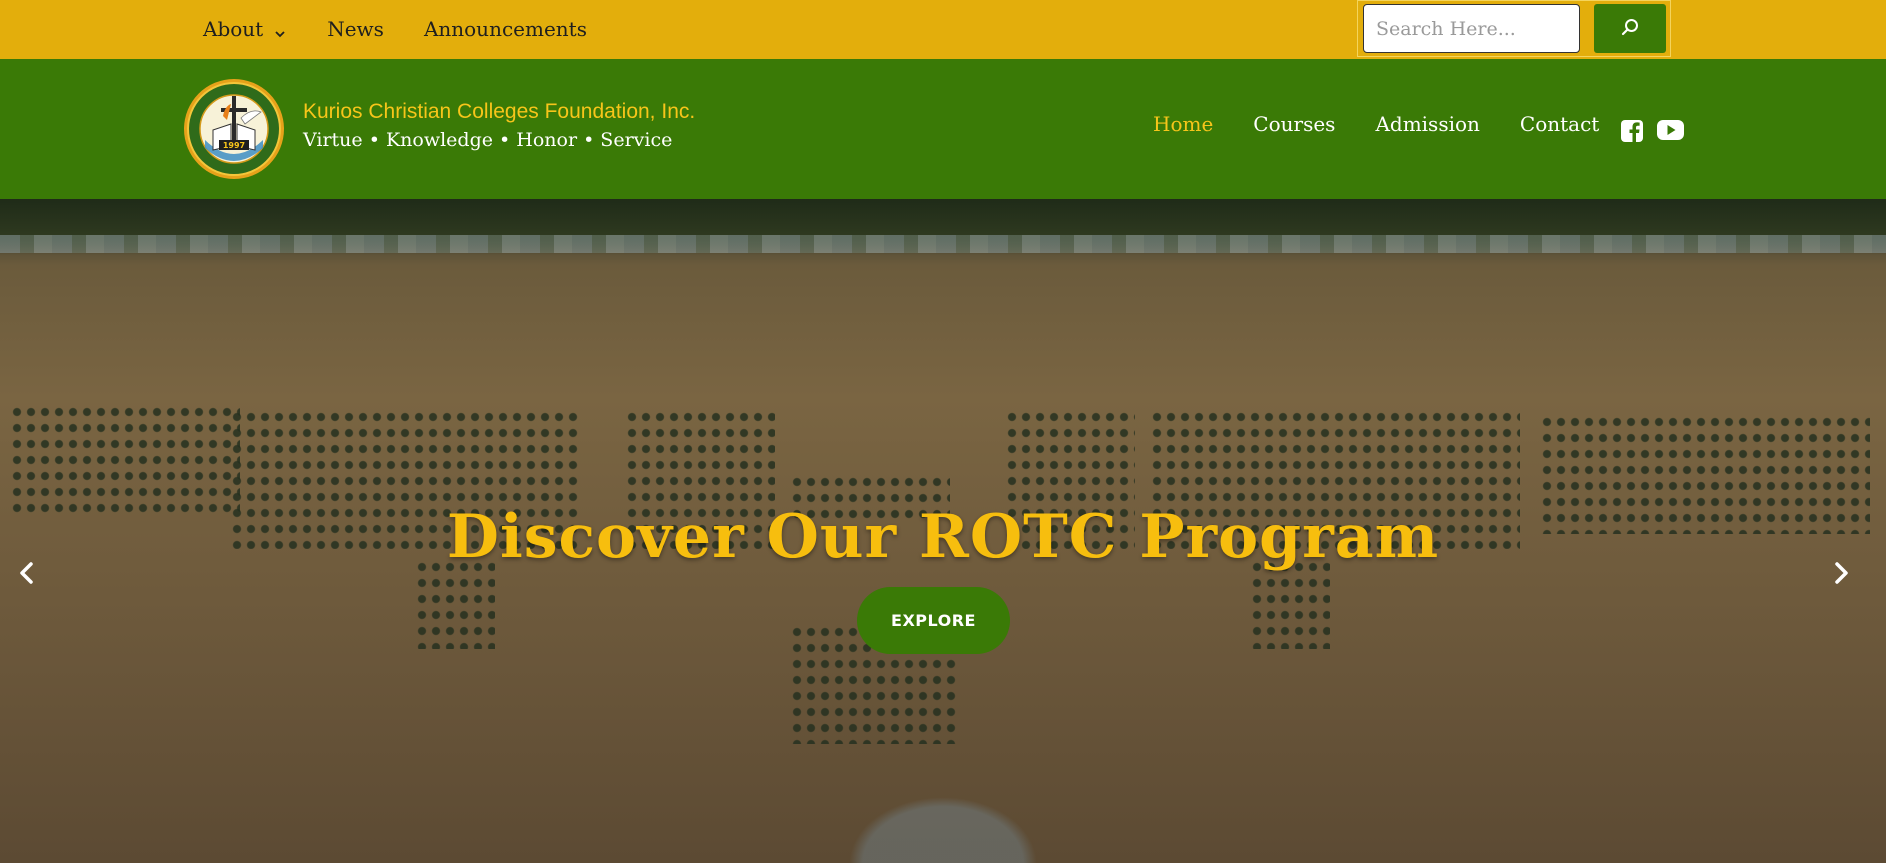  I want to click on top-nav-announcements: Announcements, so click(505, 29).